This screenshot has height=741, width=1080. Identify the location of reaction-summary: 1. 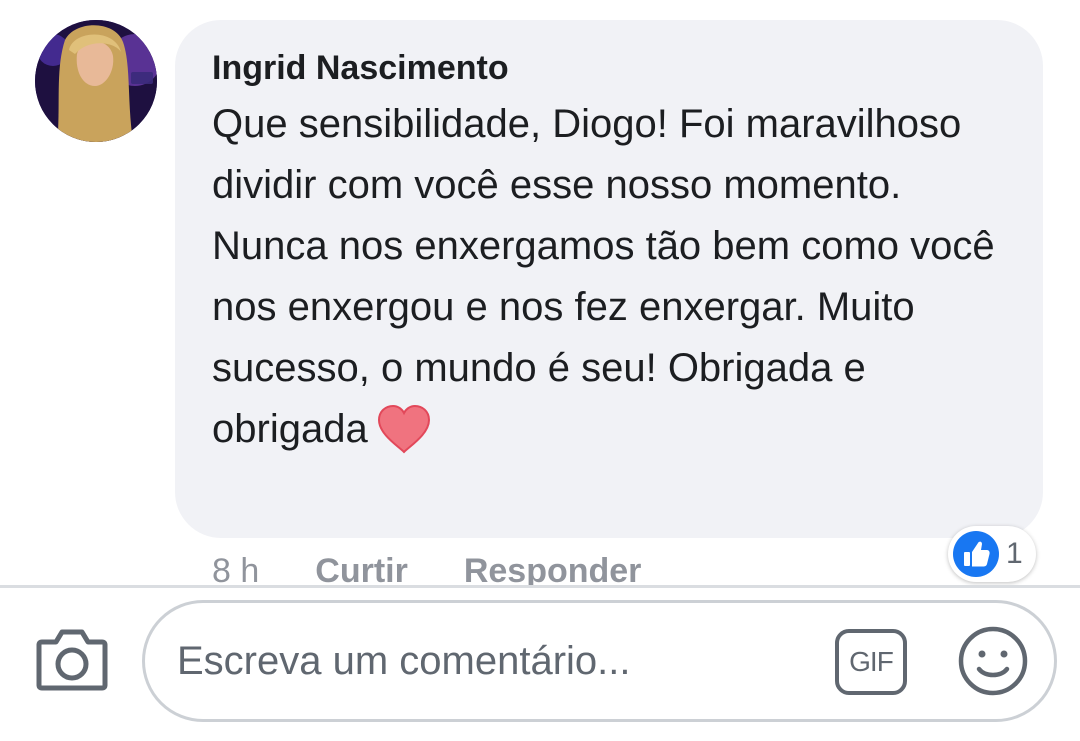
(992, 554).